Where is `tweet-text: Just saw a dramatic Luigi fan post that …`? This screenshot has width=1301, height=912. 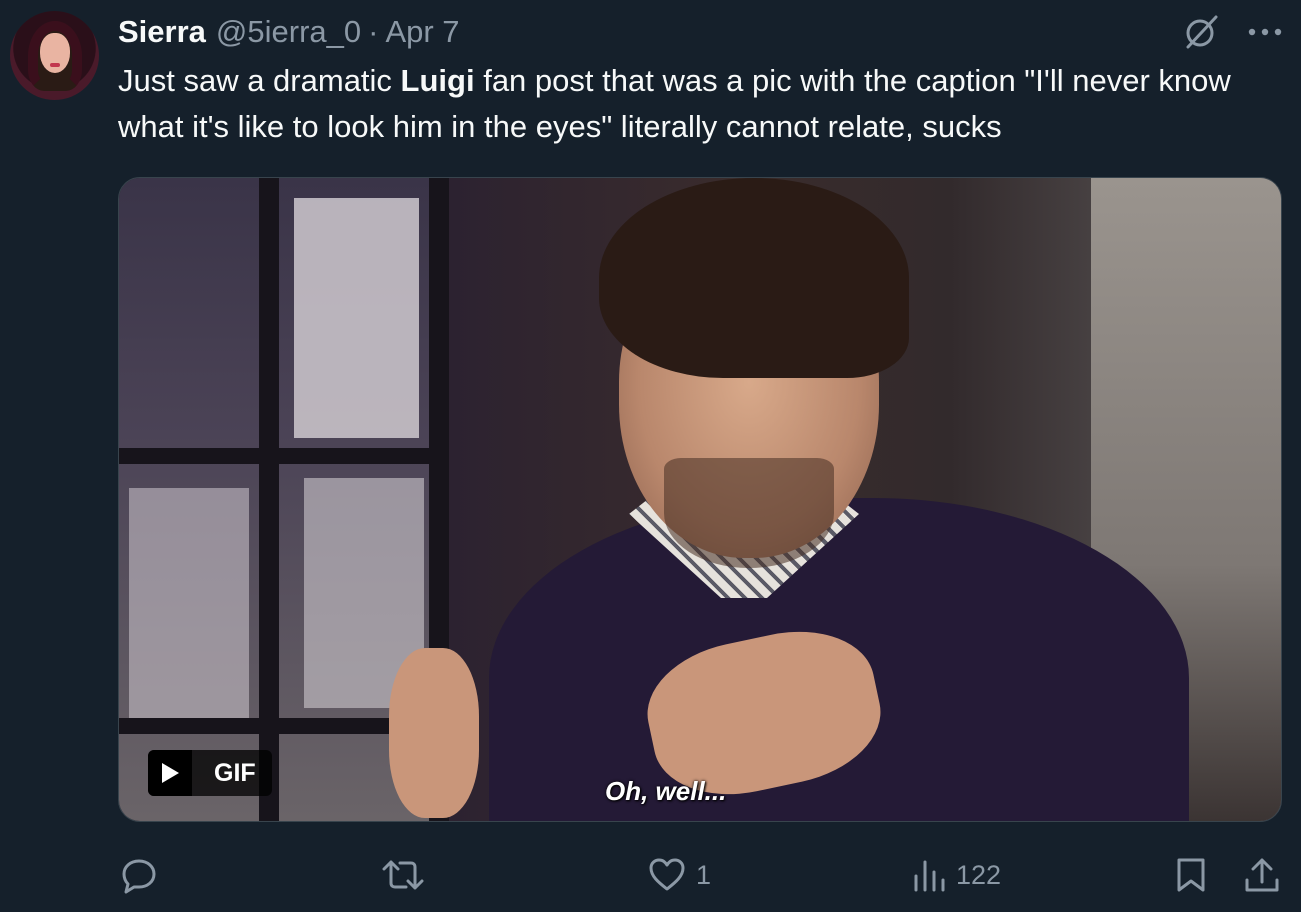 tweet-text: Just saw a dramatic Luigi fan post that … is located at coordinates (700, 104).